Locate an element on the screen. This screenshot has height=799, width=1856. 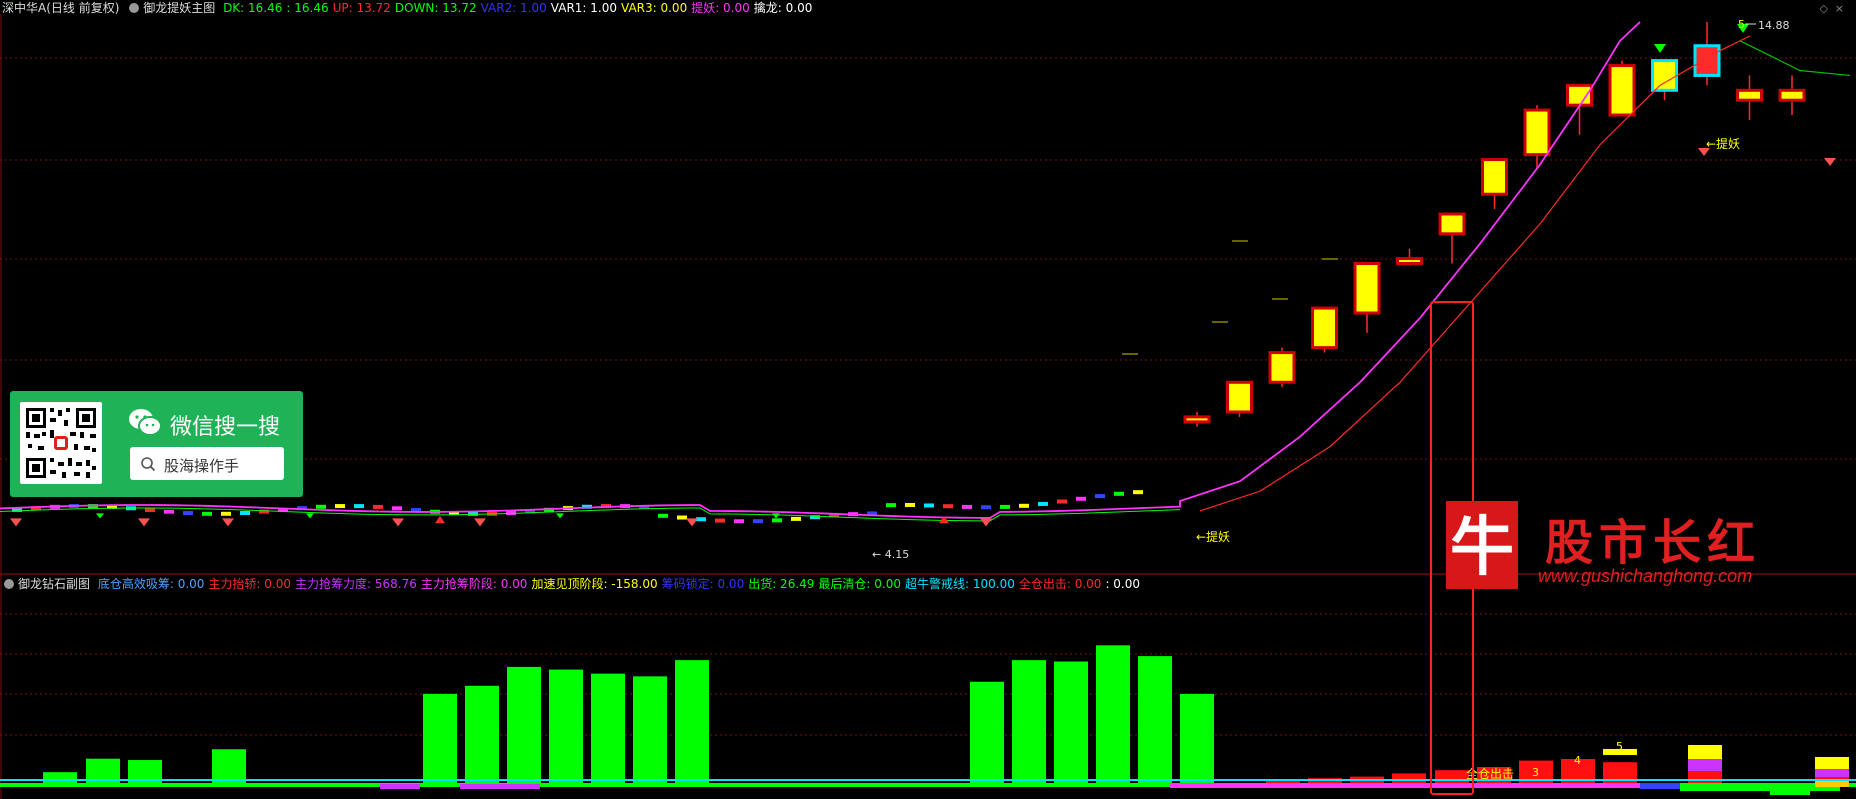
wechat-icon is located at coordinates (145, 422).